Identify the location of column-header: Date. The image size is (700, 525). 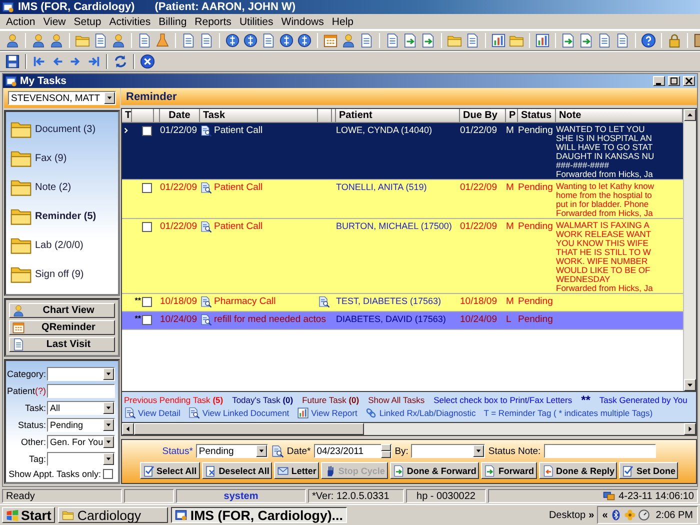
(180, 116).